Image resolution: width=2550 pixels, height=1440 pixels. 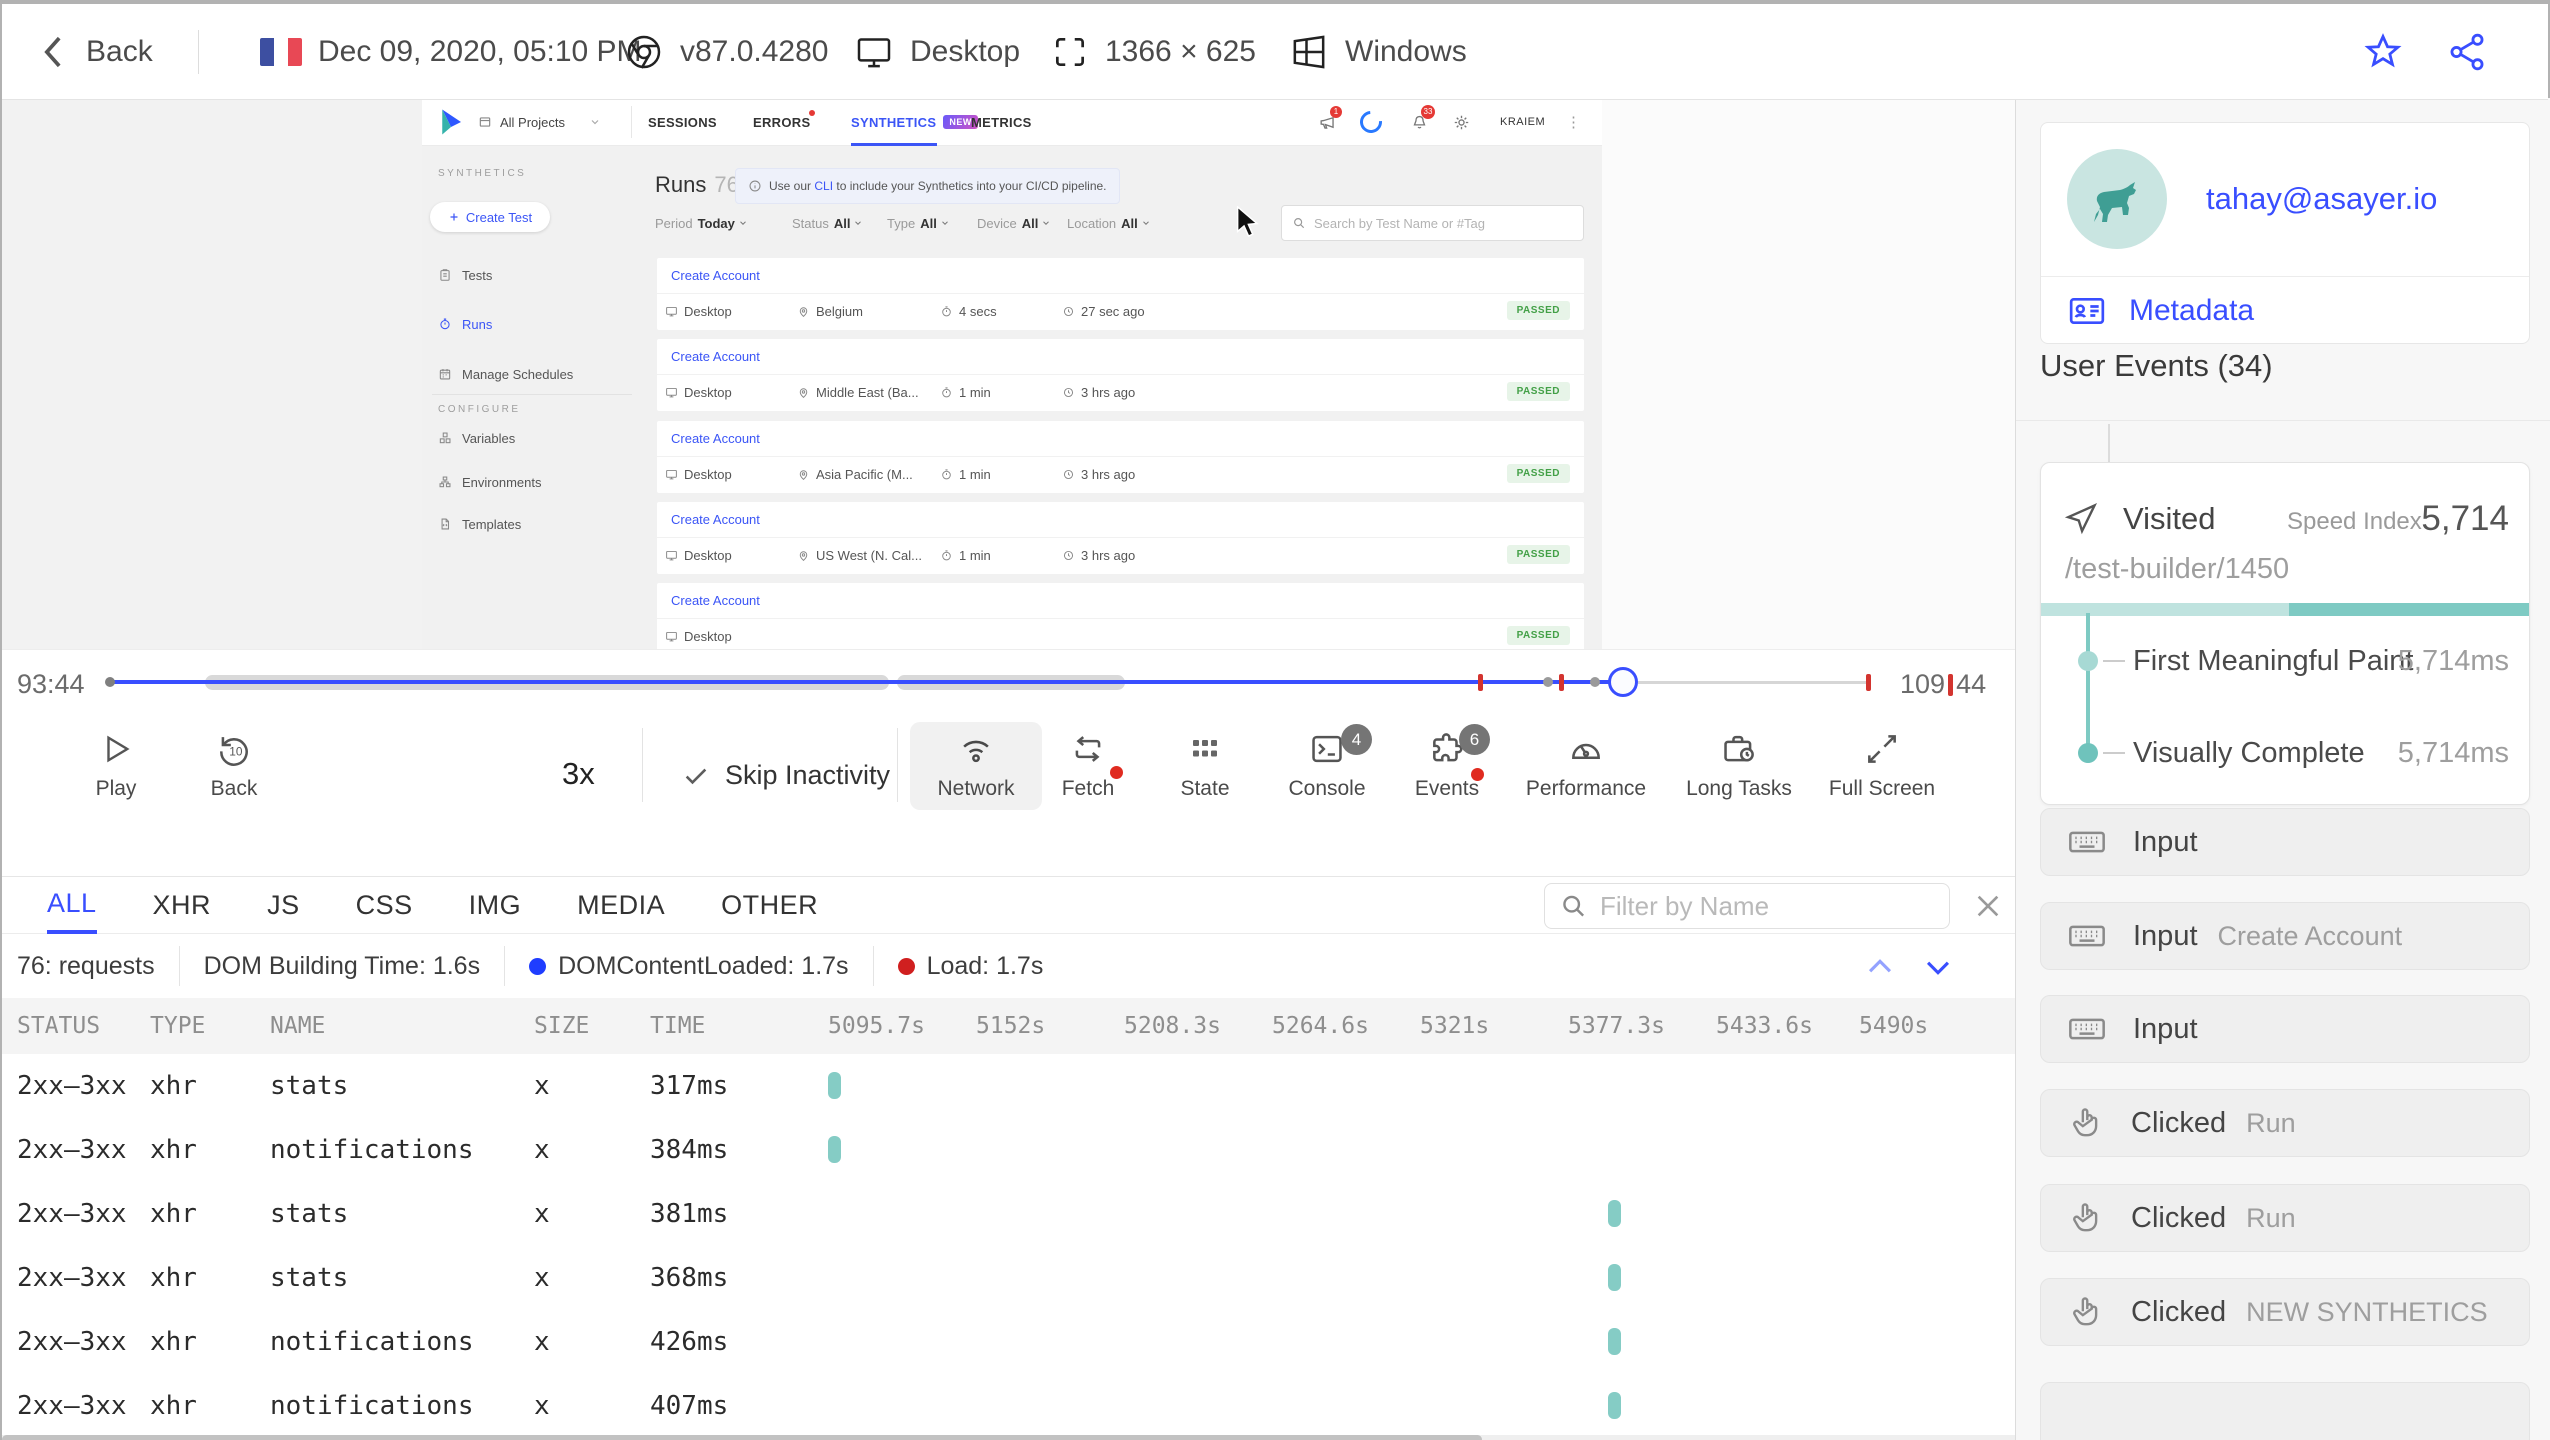 What do you see at coordinates (384, 905) in the screenshot?
I see `tab-css: CSS` at bounding box center [384, 905].